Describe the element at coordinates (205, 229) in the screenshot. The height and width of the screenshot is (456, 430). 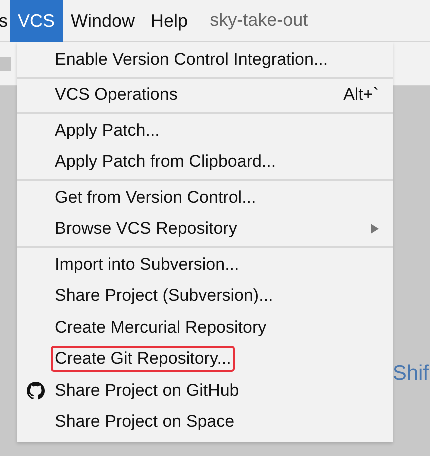
I see `menu-item: Browse VCS Repository` at that location.